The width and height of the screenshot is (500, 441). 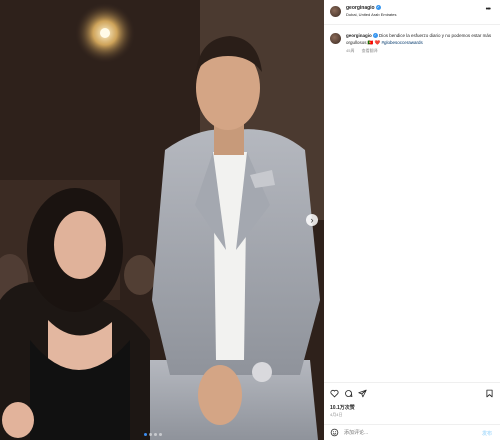 I want to click on send-icon, so click(x=362, y=393).